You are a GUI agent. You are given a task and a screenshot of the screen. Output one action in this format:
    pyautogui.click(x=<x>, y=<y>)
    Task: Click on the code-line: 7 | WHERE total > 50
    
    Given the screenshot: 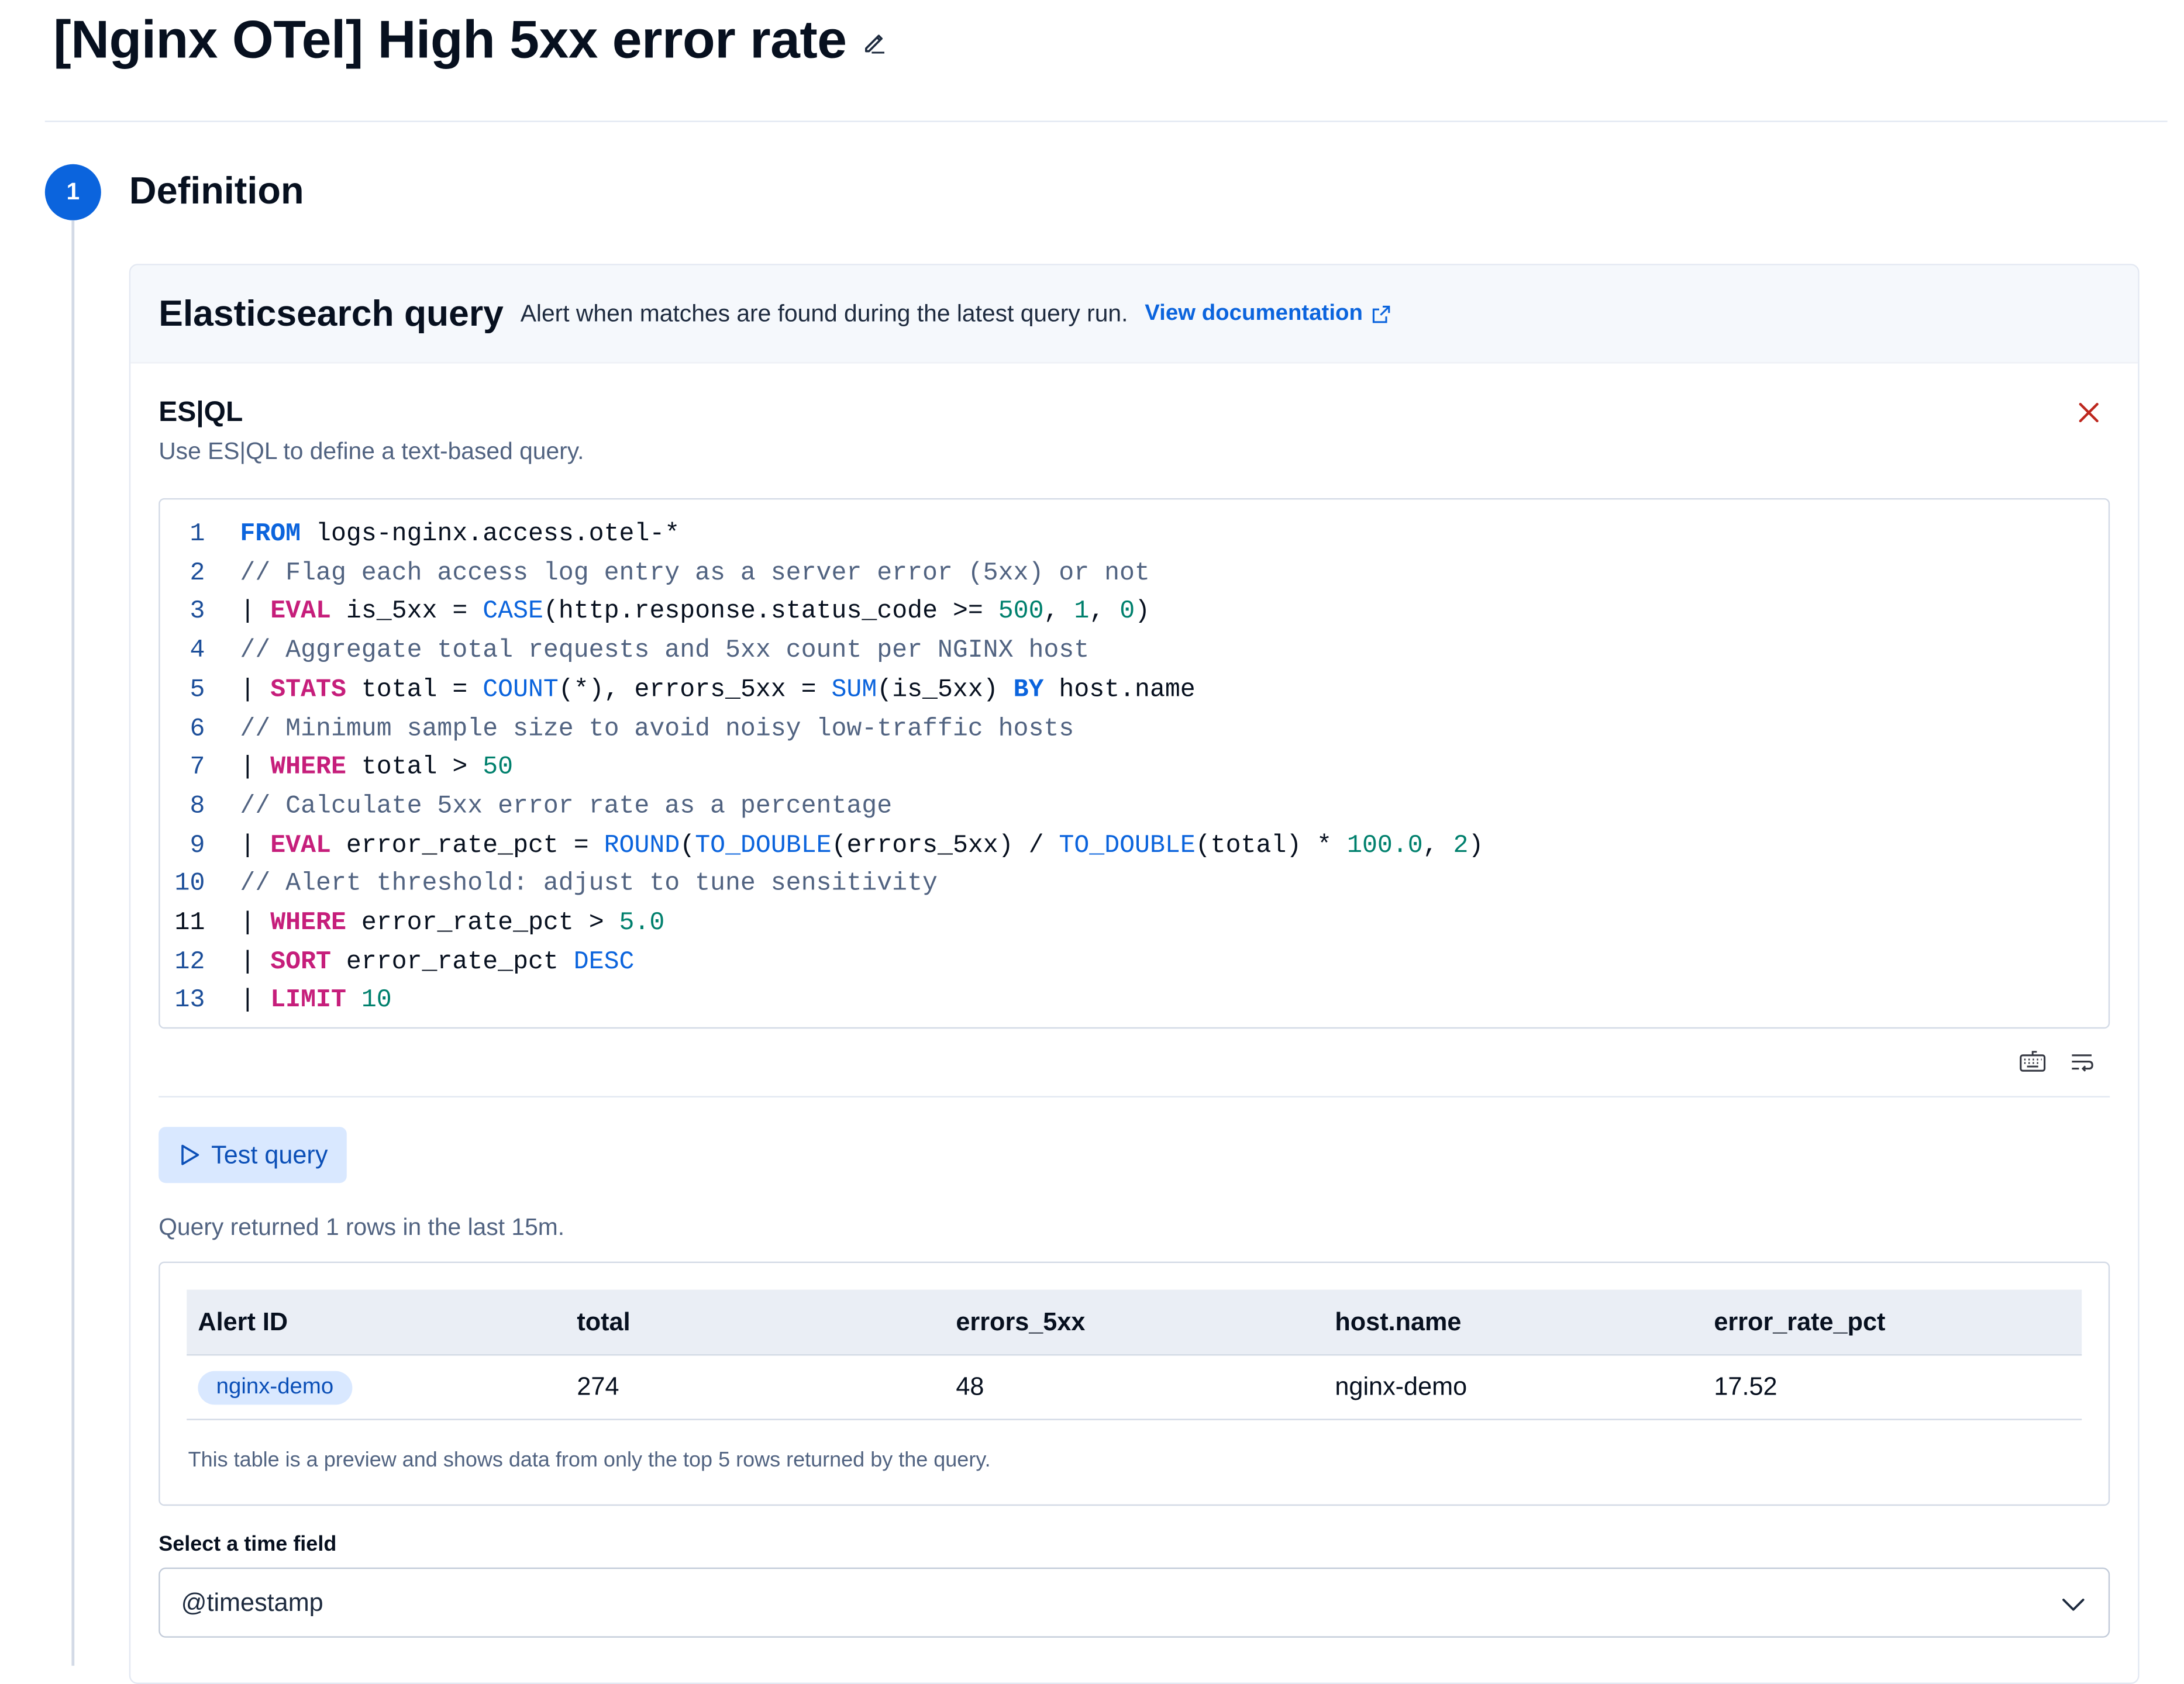 What is the action you would take?
    pyautogui.click(x=336, y=768)
    